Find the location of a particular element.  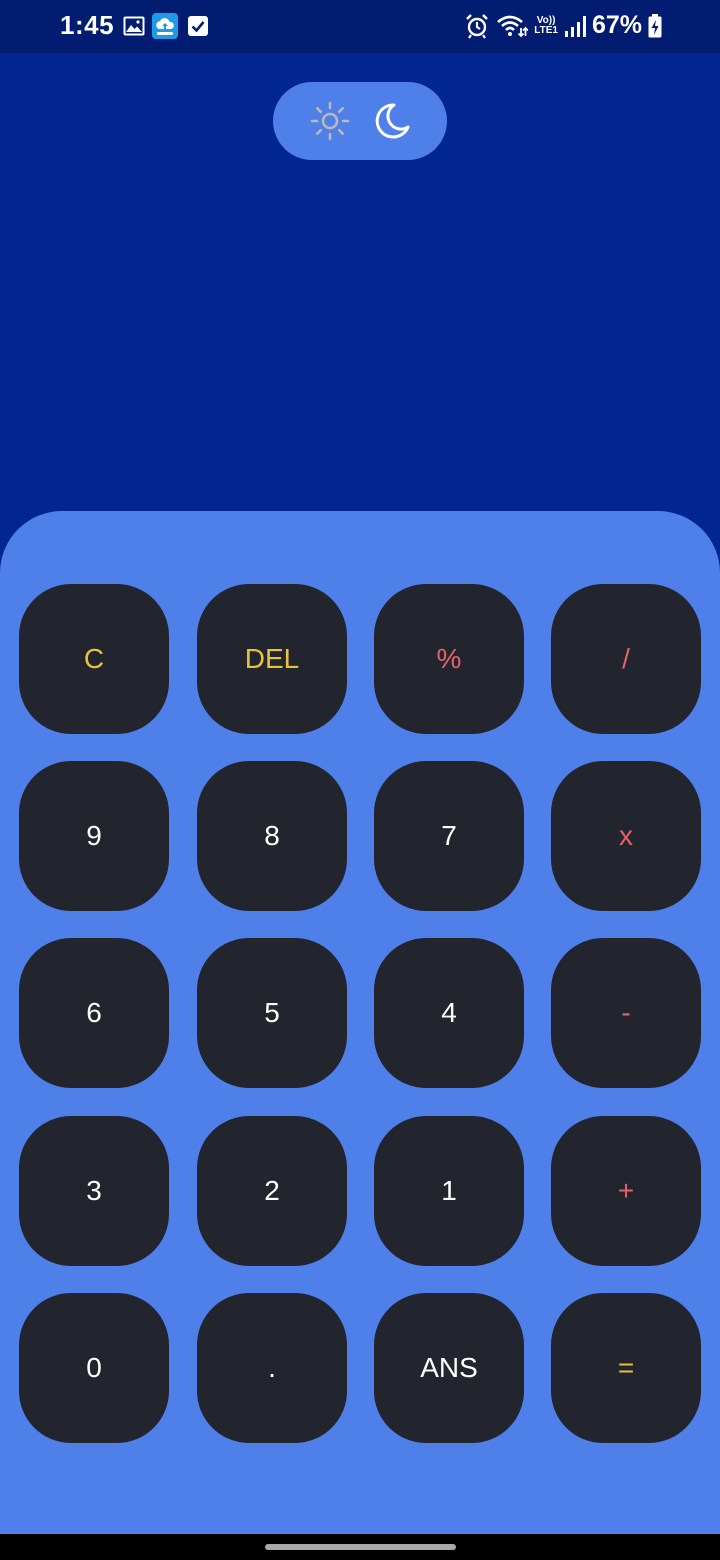

digit-5-label: 5 is located at coordinates (272, 1012).